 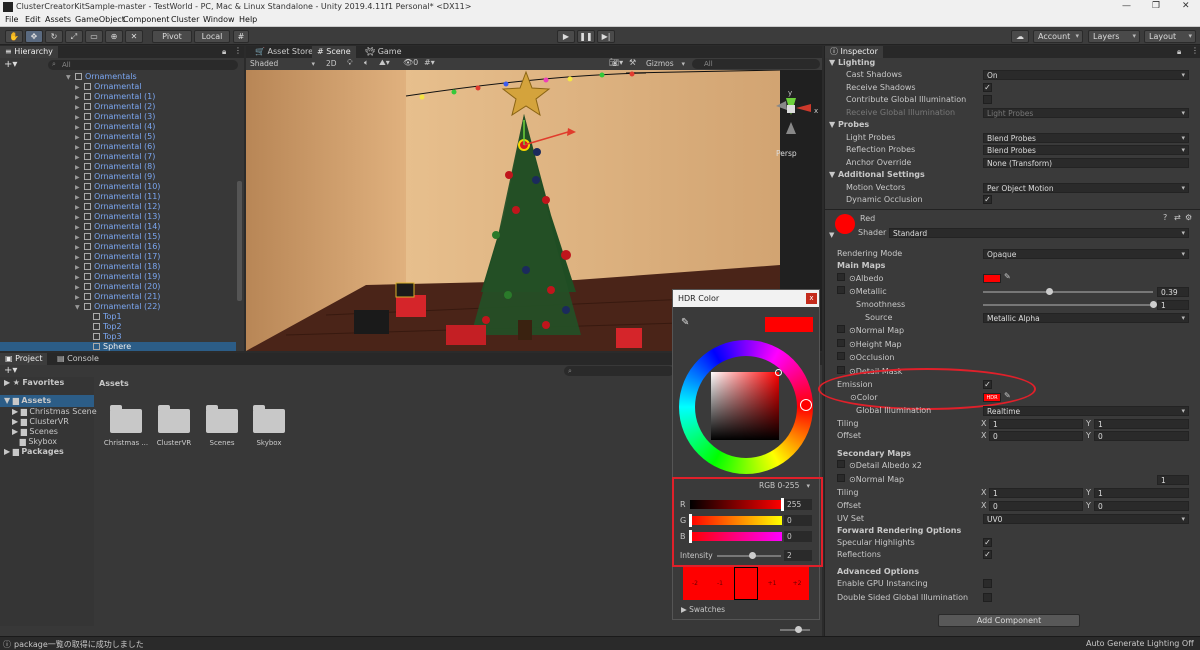 I want to click on tree-packages: ▶ ▆ Packages, so click(x=34, y=452).